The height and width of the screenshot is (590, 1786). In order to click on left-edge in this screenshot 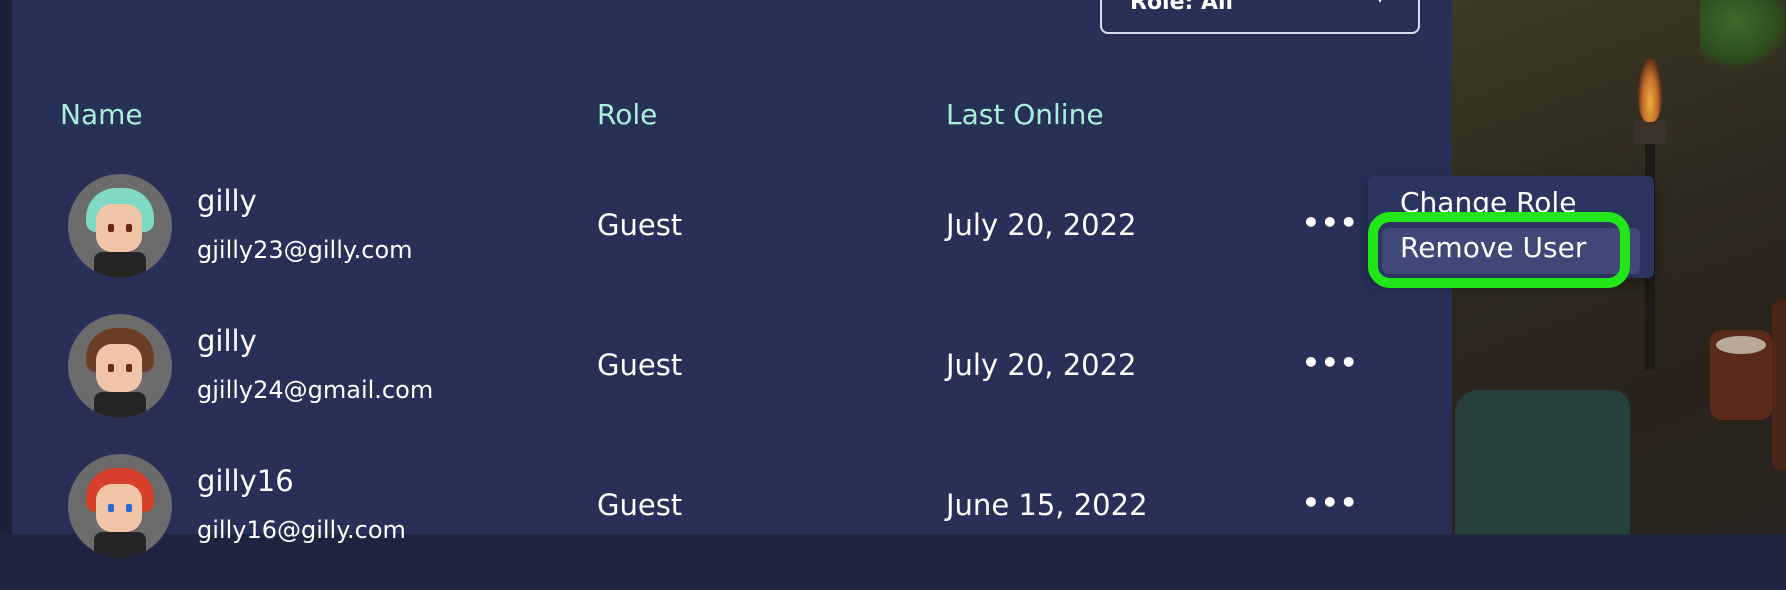, I will do `click(6, 267)`.